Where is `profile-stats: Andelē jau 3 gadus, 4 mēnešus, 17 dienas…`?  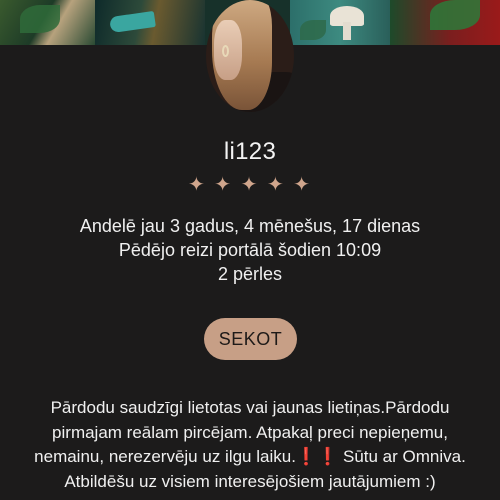
profile-stats: Andelē jau 3 gadus, 4 mēnešus, 17 dienas… is located at coordinates (250, 250).